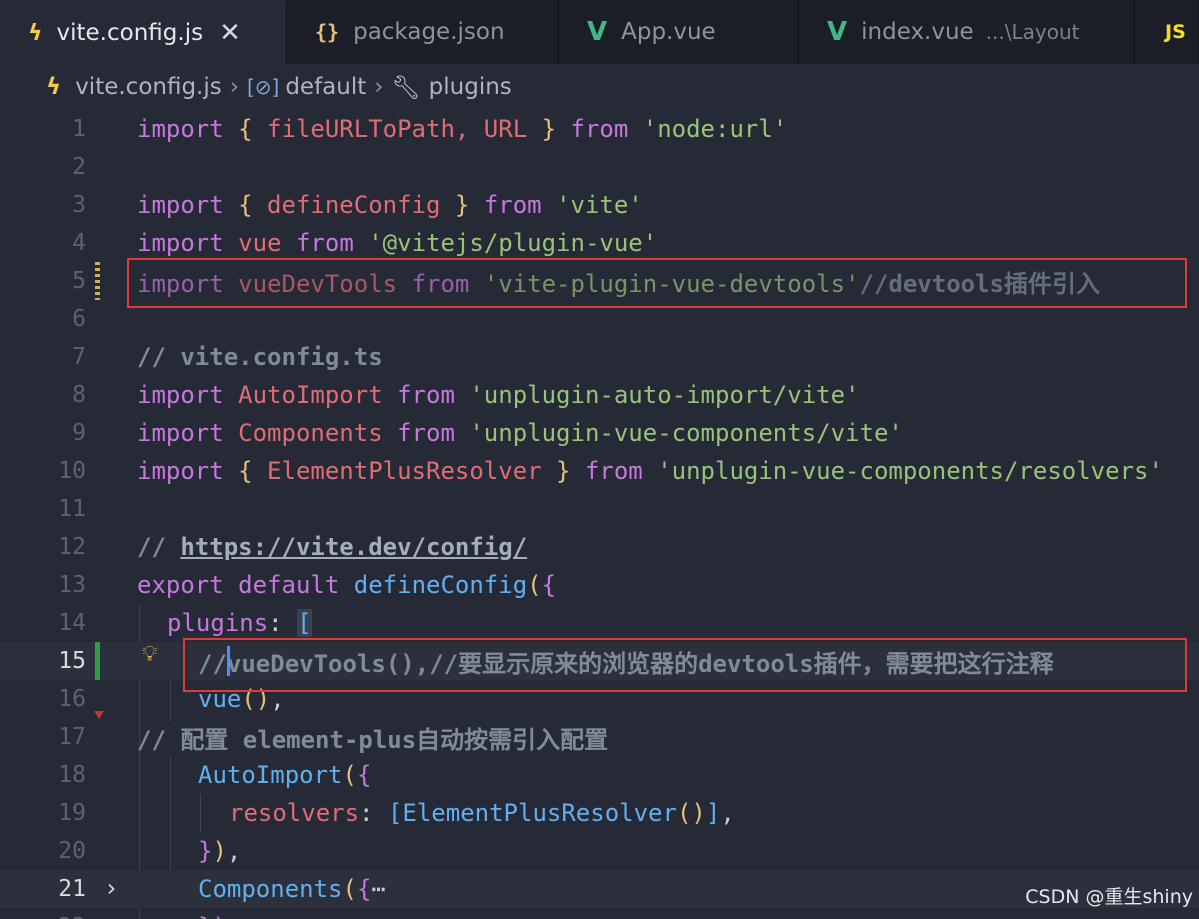 This screenshot has width=1199, height=919. I want to click on tab-vite-config: ϟ vite.config.js ✕, so click(143, 32).